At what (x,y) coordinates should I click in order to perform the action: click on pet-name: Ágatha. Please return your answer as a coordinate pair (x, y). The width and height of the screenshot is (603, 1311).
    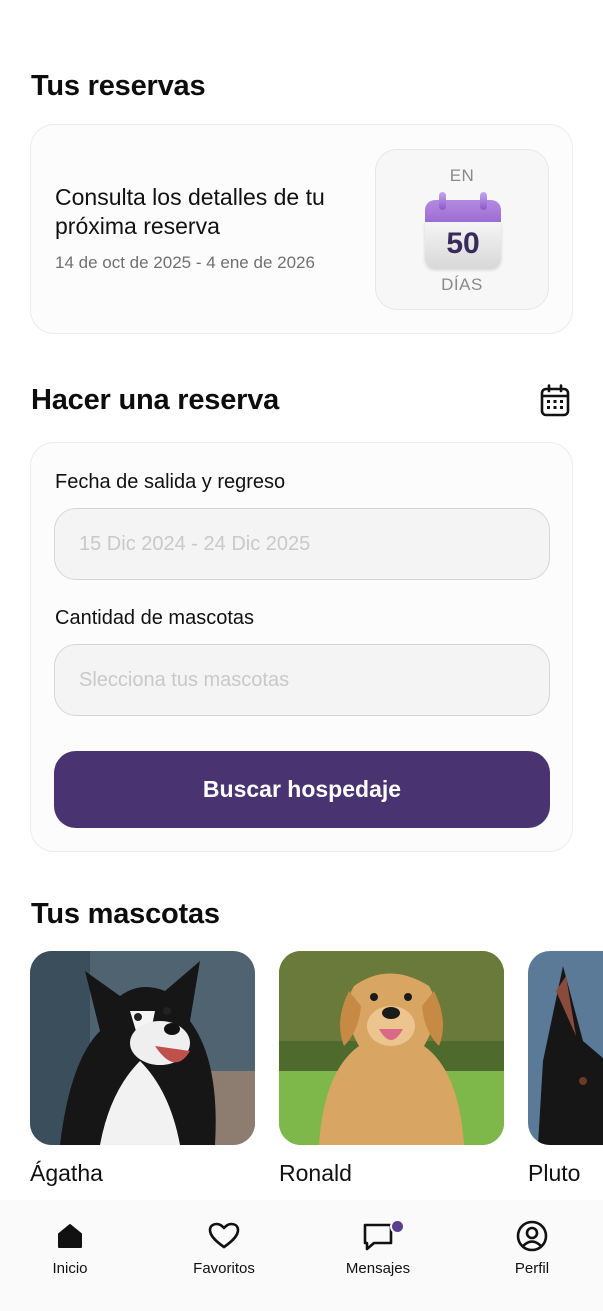
    Looking at the image, I should click on (66, 1173).